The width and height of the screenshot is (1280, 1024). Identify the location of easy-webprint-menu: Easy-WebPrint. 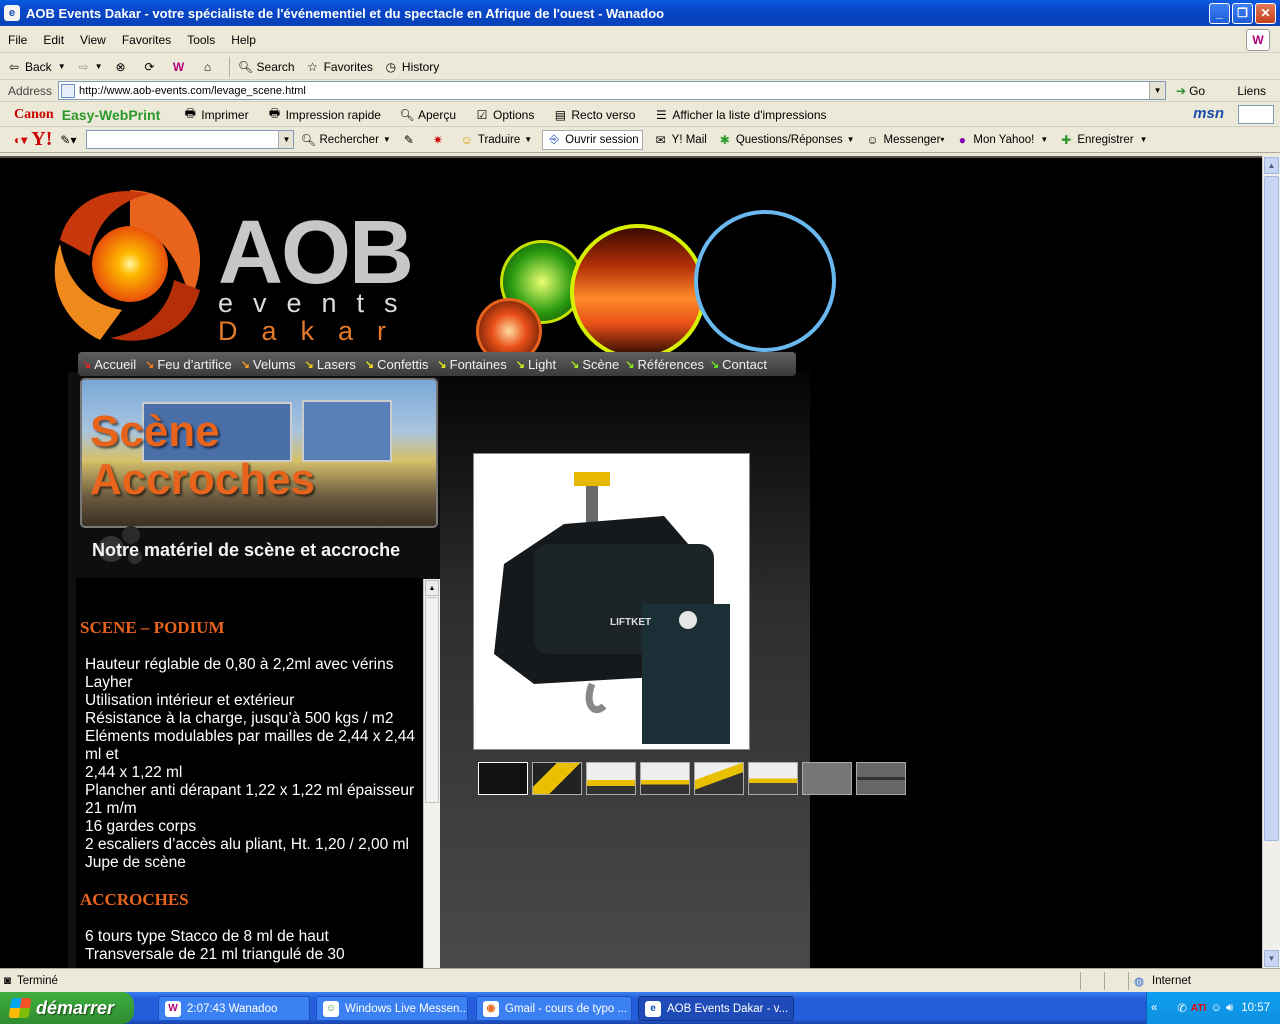
(111, 115).